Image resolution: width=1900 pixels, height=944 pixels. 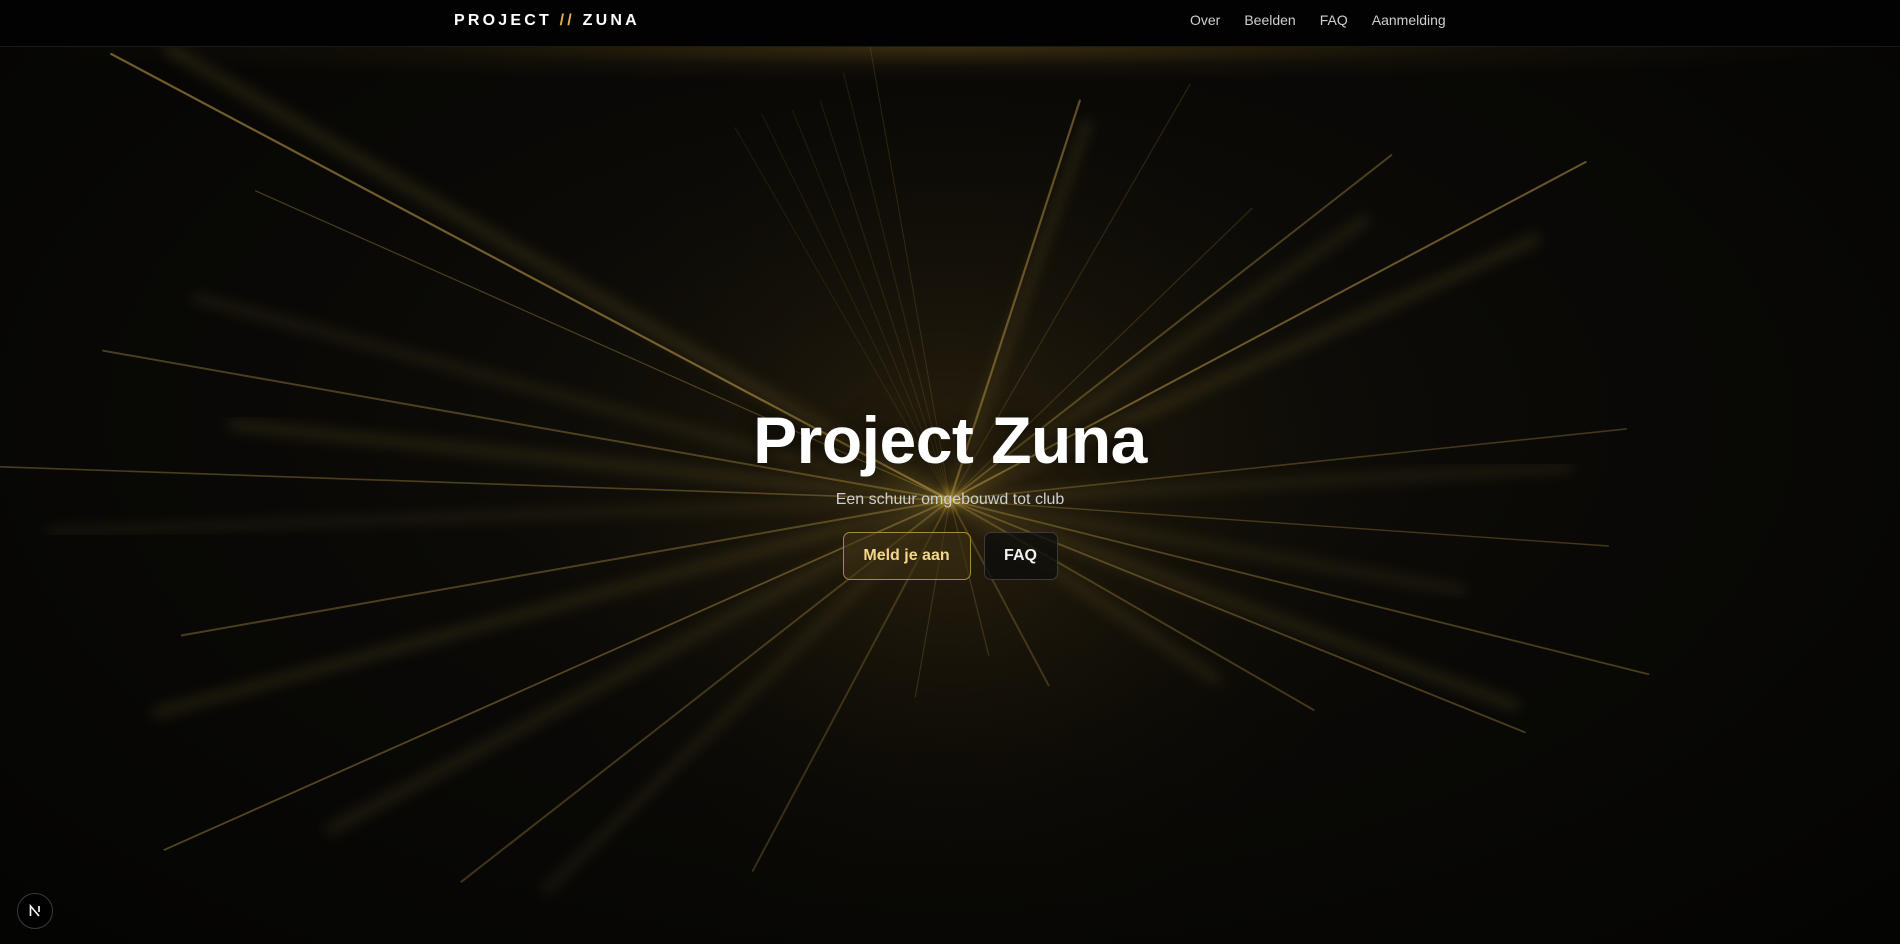 What do you see at coordinates (1409, 20) in the screenshot?
I see `nav-link-aanmelding: Aanmelding` at bounding box center [1409, 20].